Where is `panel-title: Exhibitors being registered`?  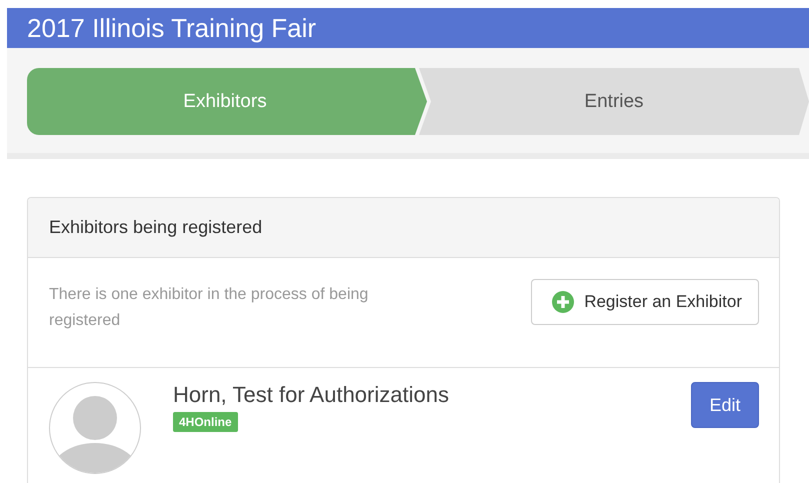
panel-title: Exhibitors being registered is located at coordinates (155, 227).